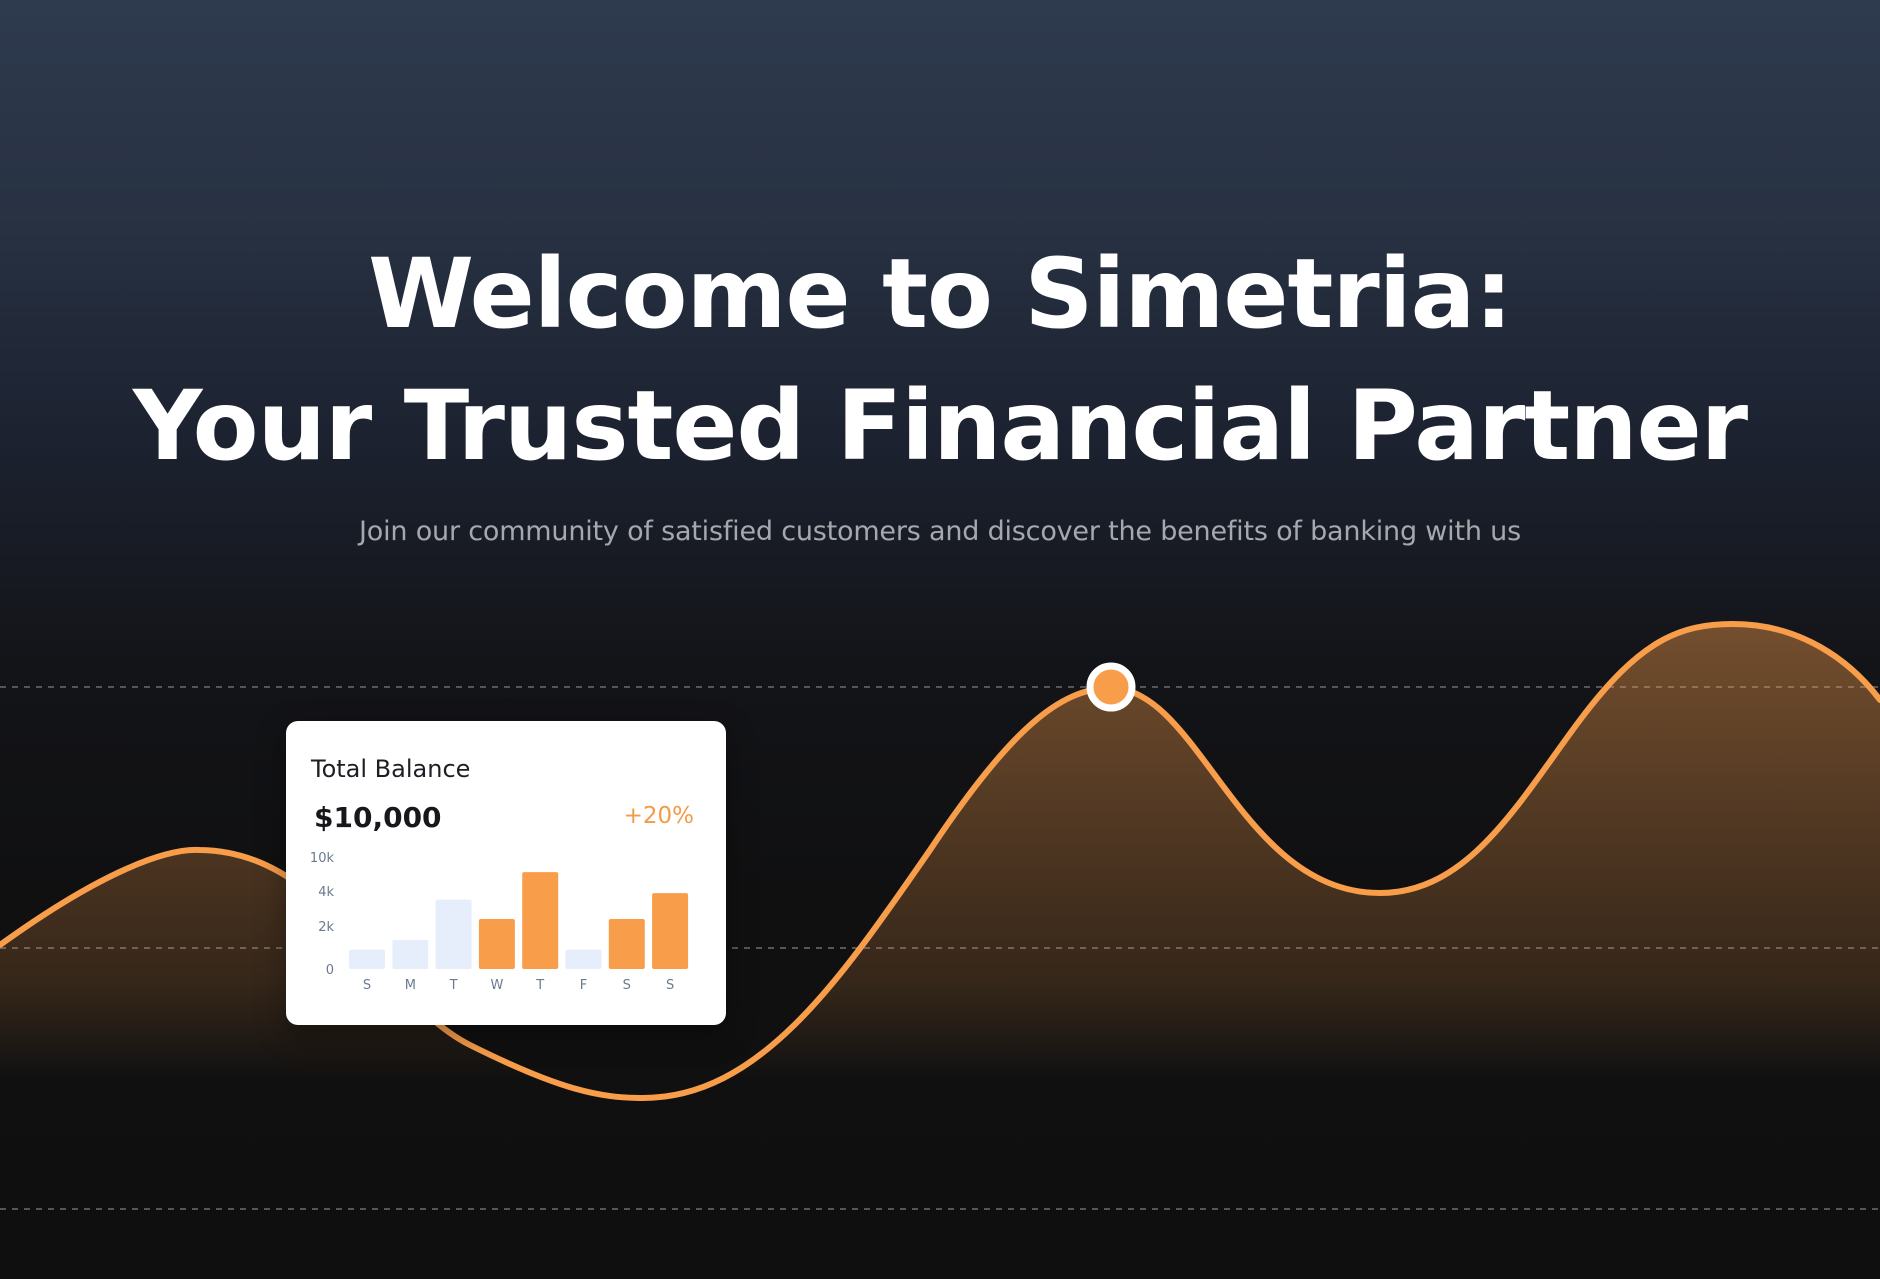 The height and width of the screenshot is (1279, 1880). What do you see at coordinates (326, 892) in the screenshot?
I see `y-tick-label: 4k` at bounding box center [326, 892].